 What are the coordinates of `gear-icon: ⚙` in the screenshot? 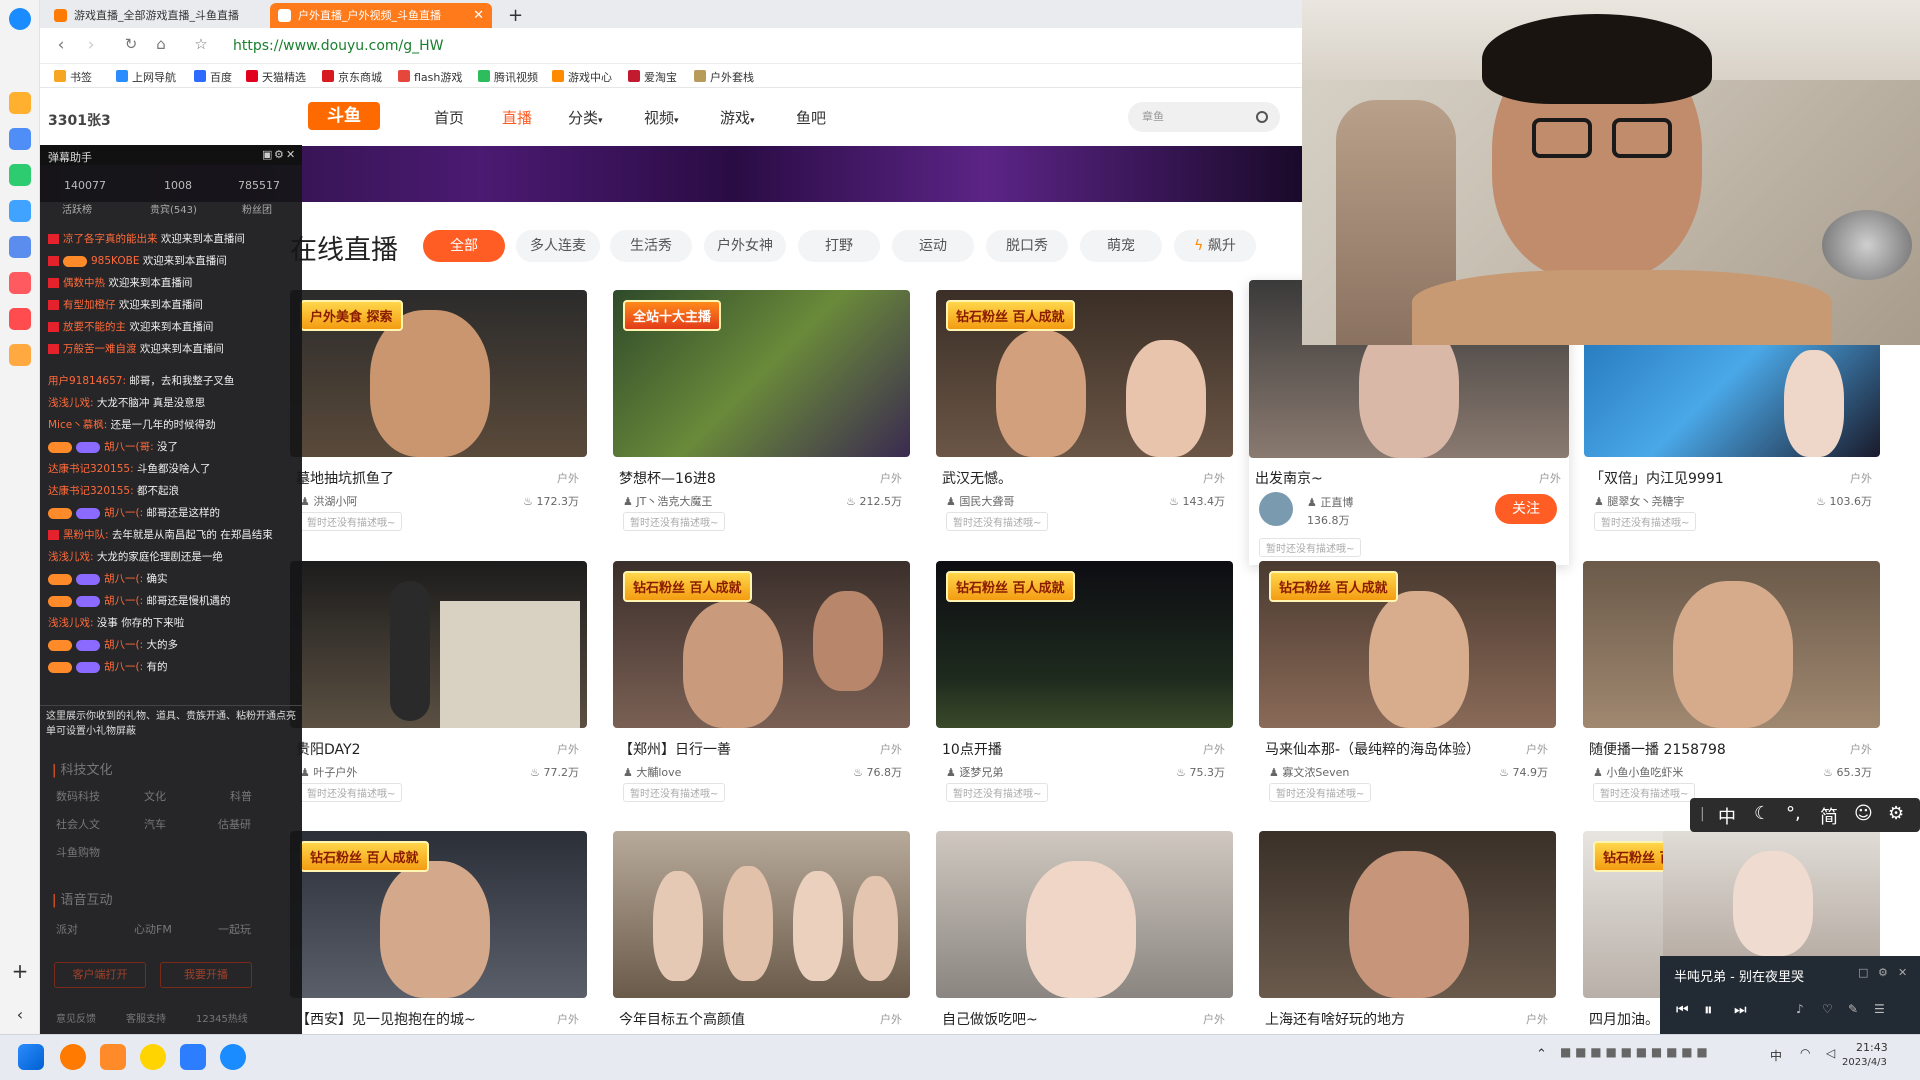 It's located at (279, 154).